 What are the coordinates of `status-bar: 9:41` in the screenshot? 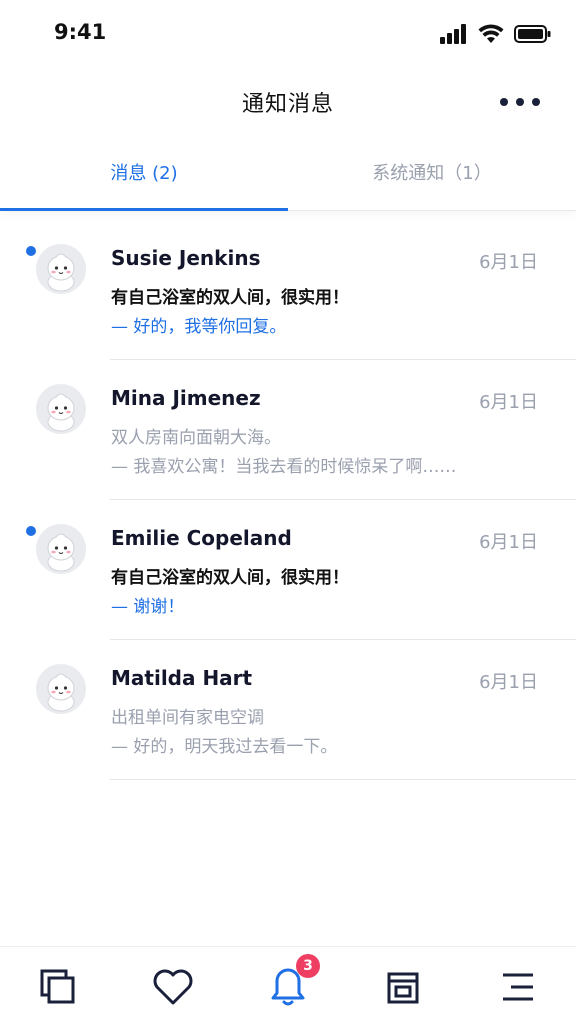 It's located at (288, 35).